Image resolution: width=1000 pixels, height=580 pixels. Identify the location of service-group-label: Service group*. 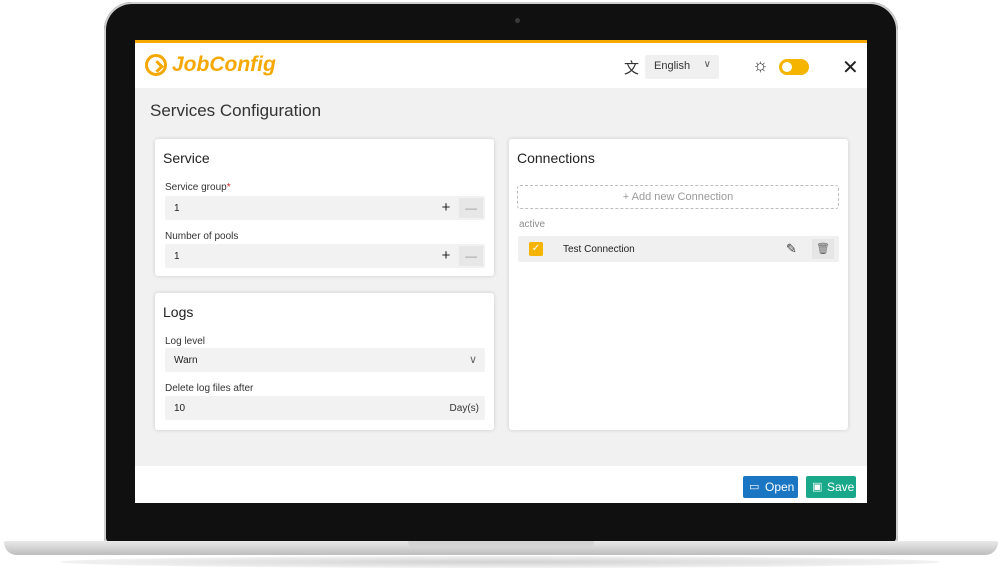
(198, 187).